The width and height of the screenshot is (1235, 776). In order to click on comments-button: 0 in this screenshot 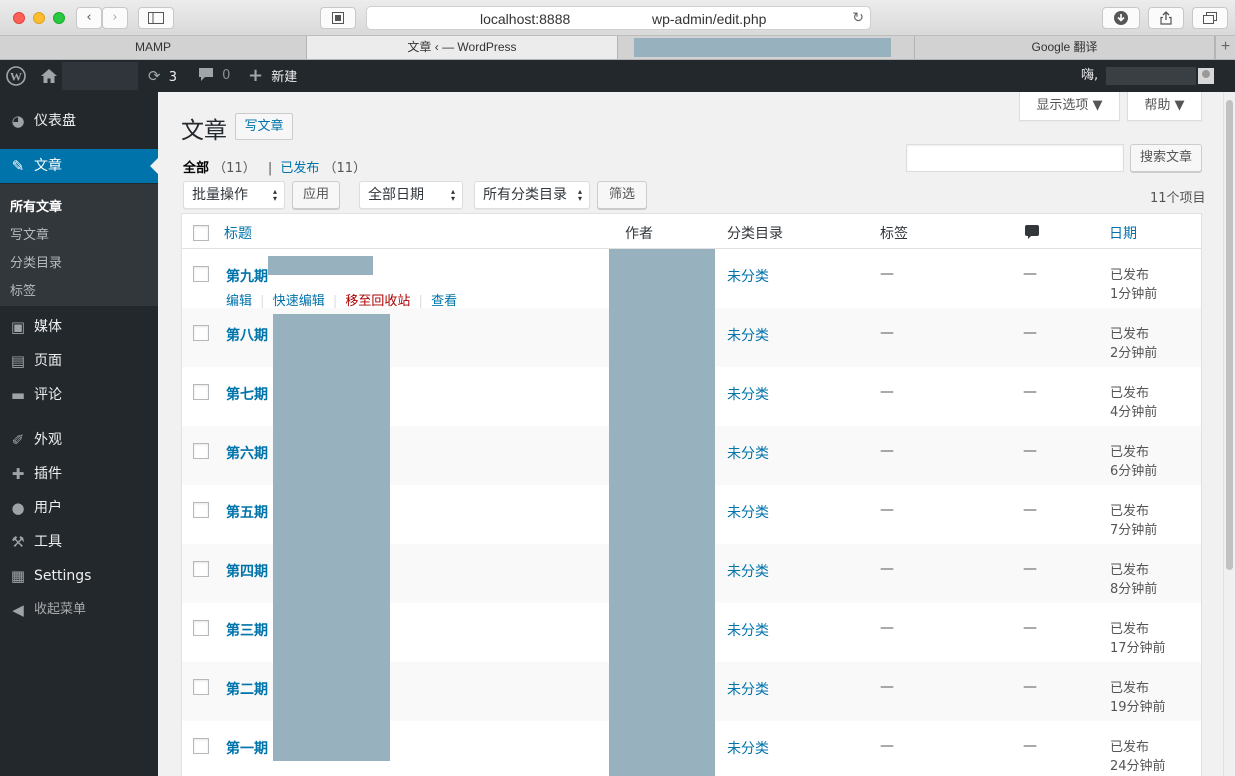, I will do `click(214, 76)`.